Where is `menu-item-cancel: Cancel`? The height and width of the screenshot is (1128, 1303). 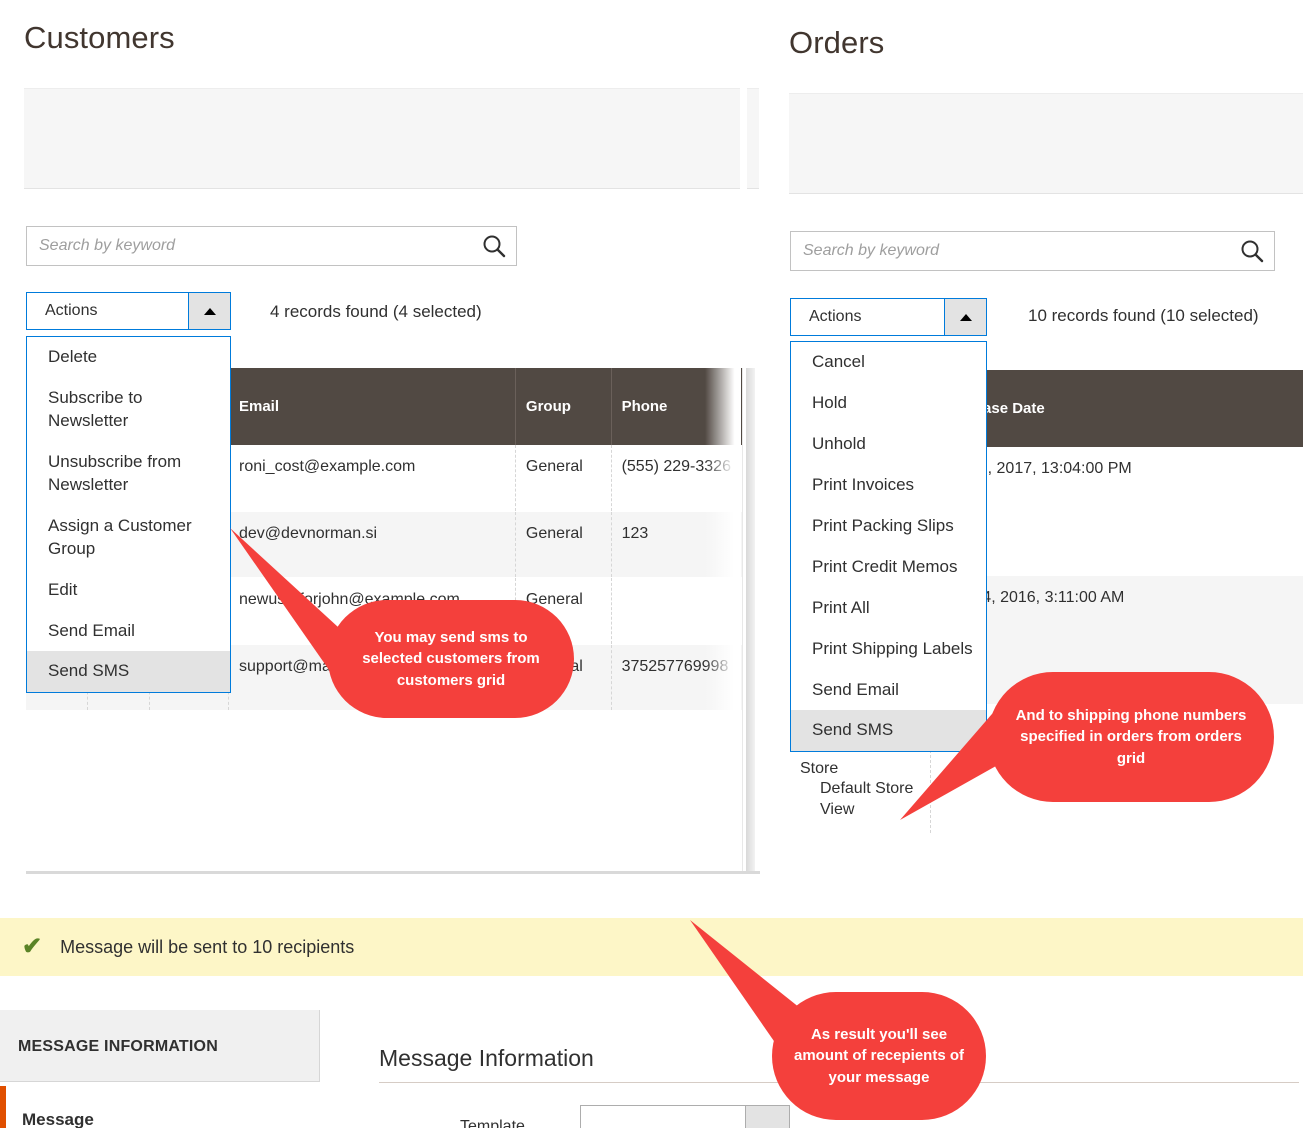
menu-item-cancel: Cancel is located at coordinates (888, 362).